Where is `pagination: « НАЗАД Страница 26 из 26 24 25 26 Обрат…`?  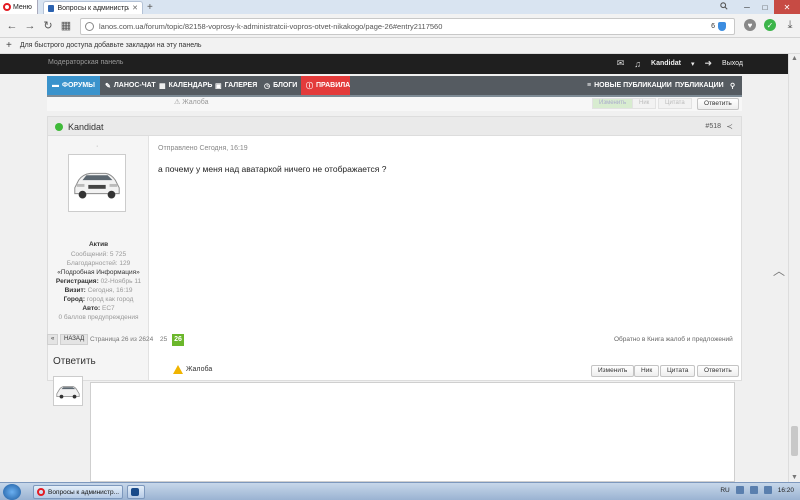 pagination: « НАЗАД Страница 26 из 26 24 25 26 Обрат… is located at coordinates (394, 339).